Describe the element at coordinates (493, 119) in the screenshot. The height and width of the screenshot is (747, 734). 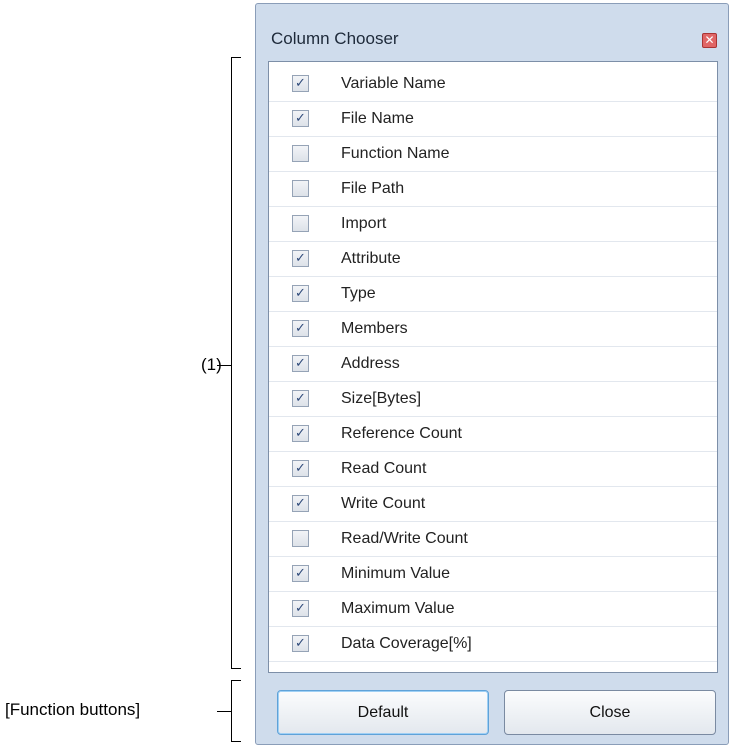
I see `column-row: ✓ File Name` at that location.